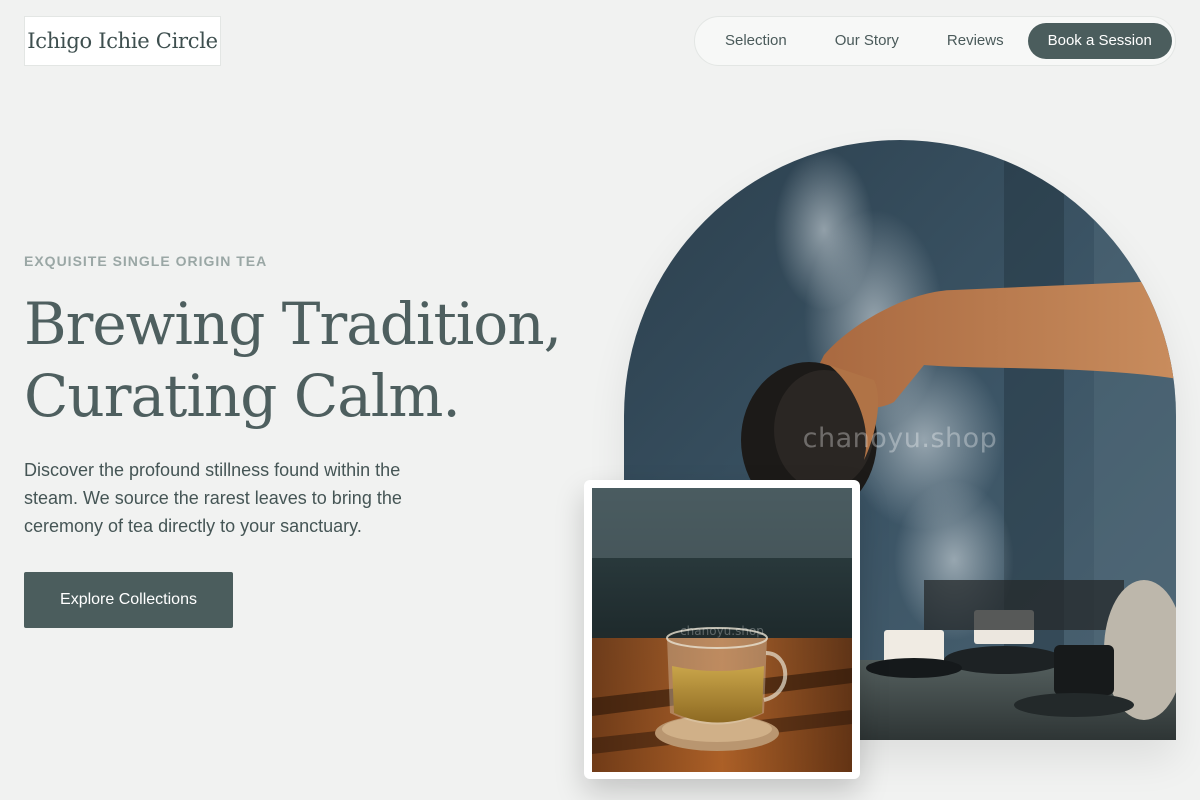 The image size is (1200, 800). I want to click on tea-cup-card: chanoyu.shop, so click(722, 629).